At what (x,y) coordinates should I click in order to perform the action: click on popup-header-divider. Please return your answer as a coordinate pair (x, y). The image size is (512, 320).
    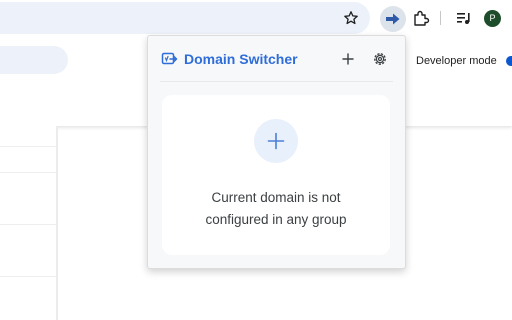
    Looking at the image, I should click on (276, 81).